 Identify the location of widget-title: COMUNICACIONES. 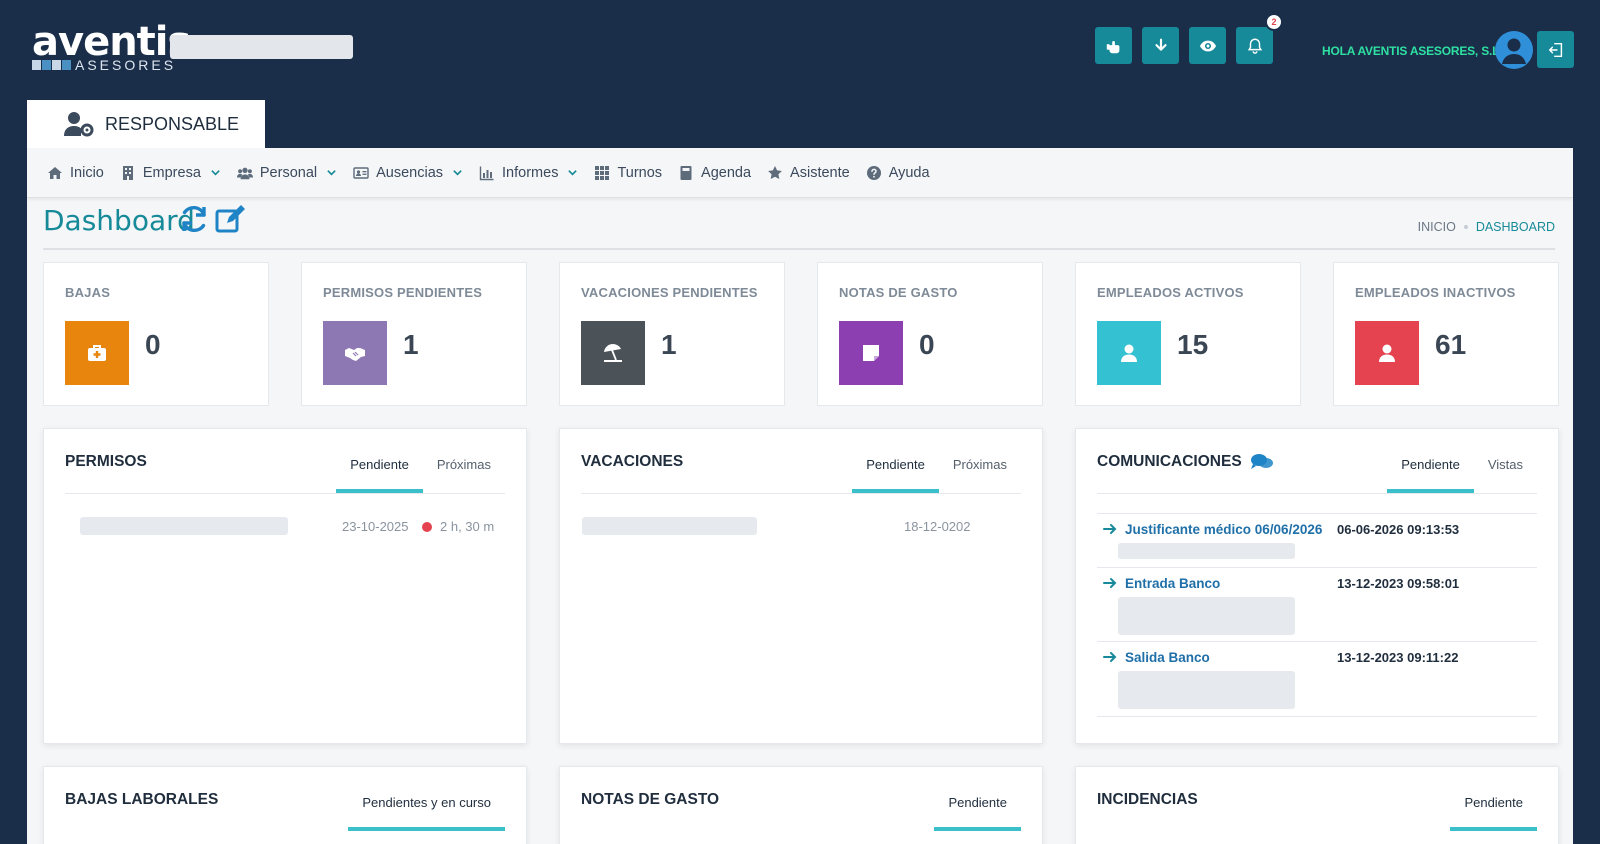
(1185, 462).